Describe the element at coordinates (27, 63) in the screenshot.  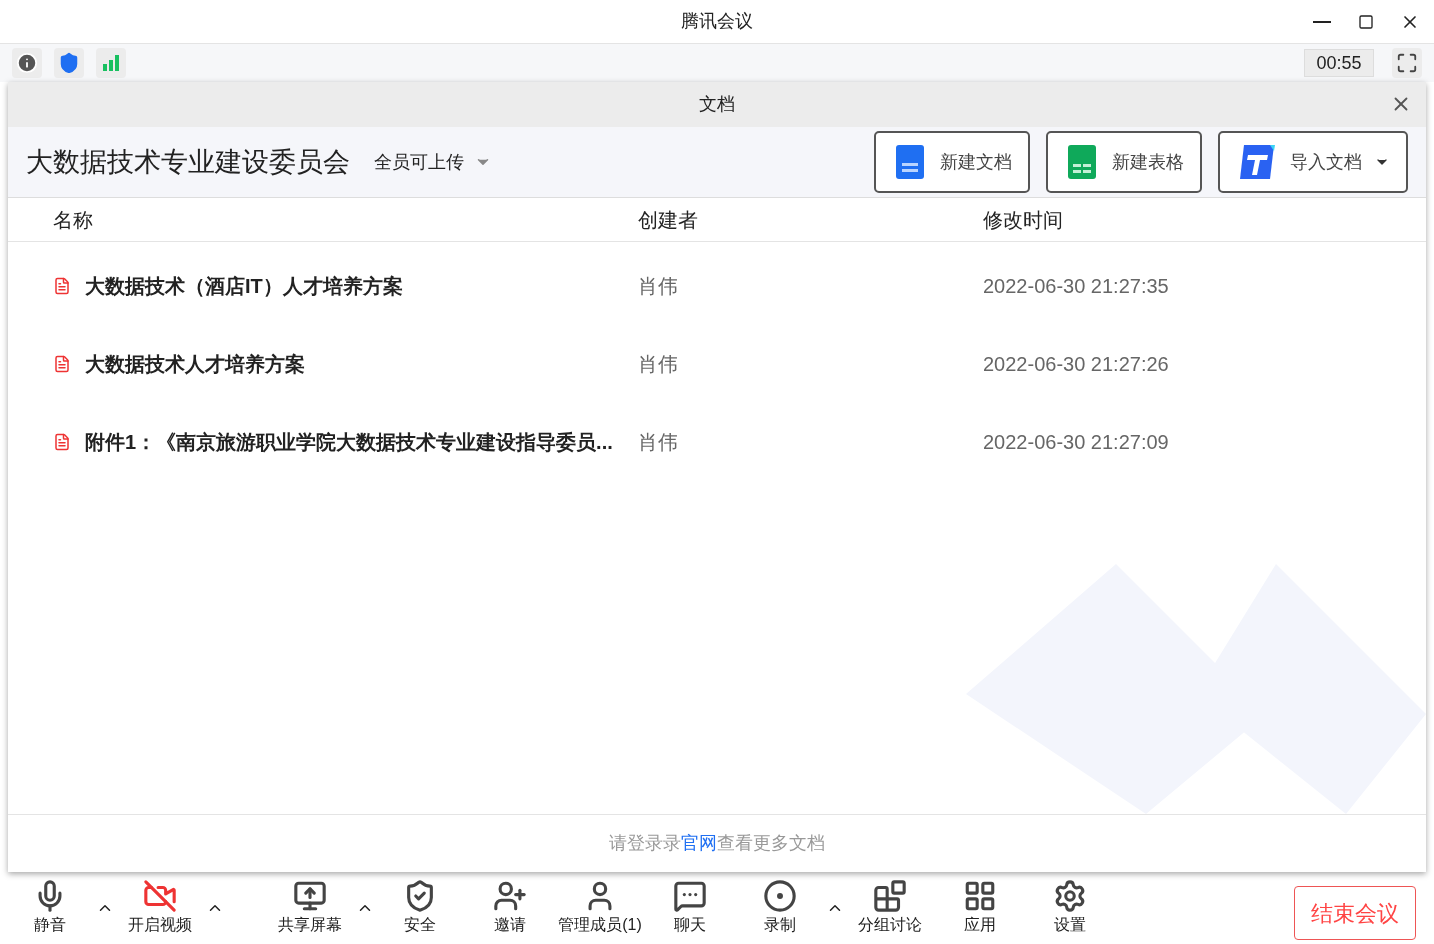
I see `info-button` at that location.